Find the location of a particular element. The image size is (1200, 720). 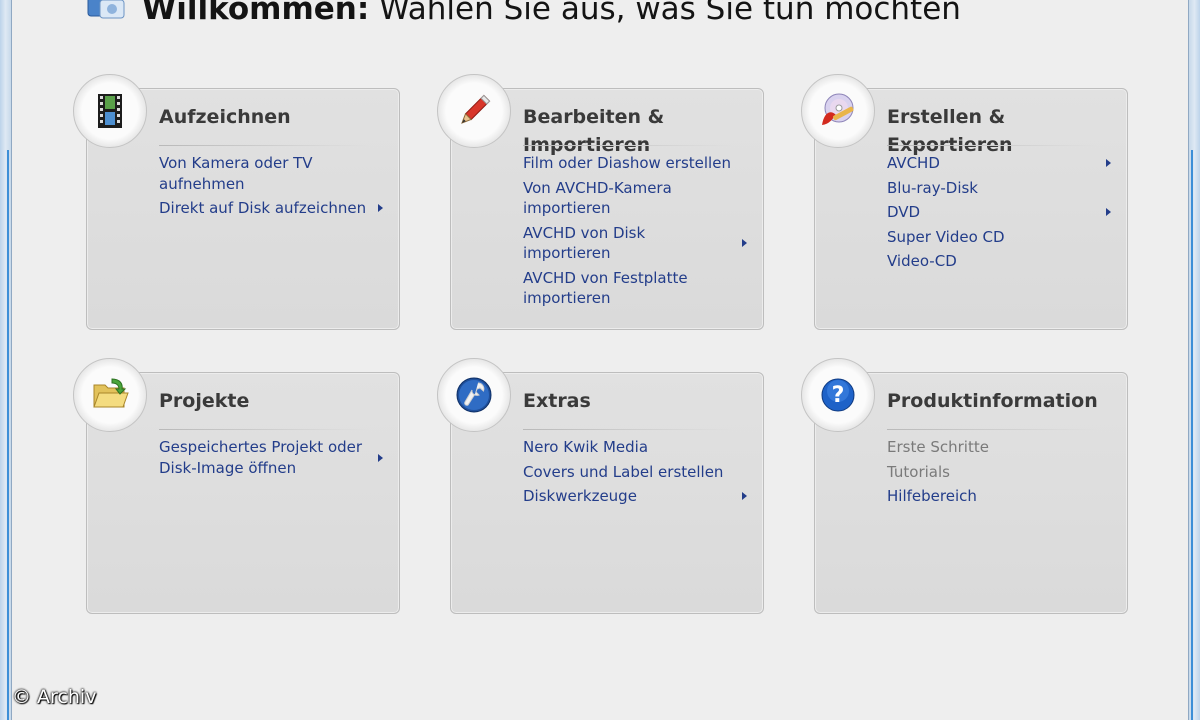

menu-item-covers-label: Covers und Label erstellen is located at coordinates (639, 472).